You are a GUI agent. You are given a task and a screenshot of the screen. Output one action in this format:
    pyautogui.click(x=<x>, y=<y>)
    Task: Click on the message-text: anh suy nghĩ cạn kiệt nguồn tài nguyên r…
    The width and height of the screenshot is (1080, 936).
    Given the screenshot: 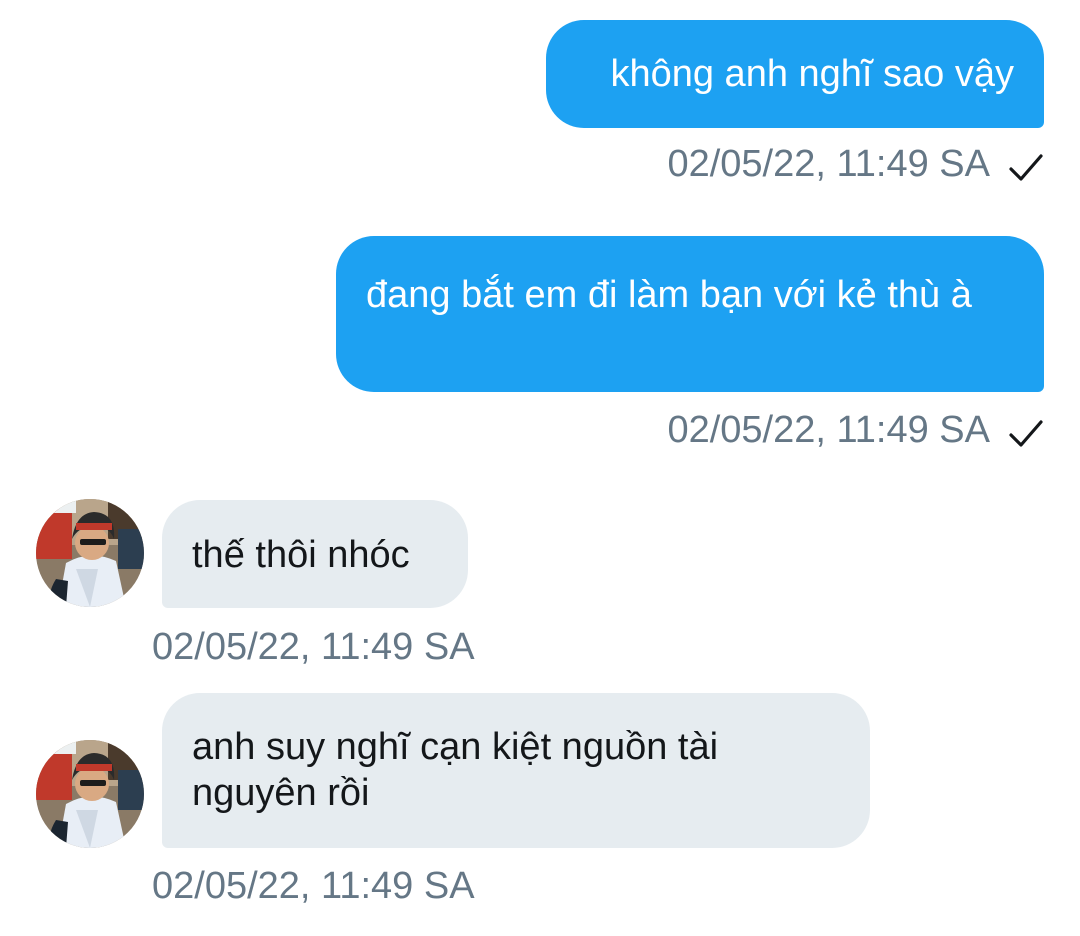 What is the action you would take?
    pyautogui.click(x=455, y=770)
    